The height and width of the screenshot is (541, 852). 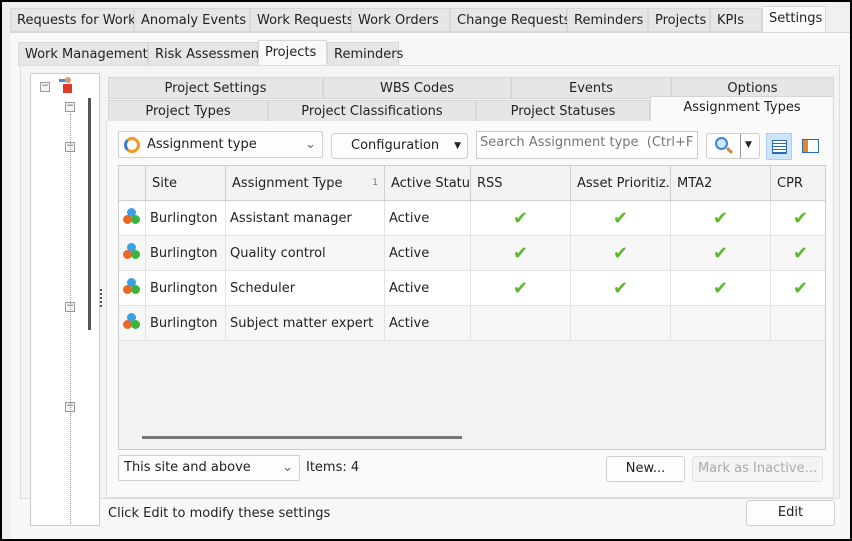 What do you see at coordinates (188, 111) in the screenshot?
I see `tab-project-types: Project Types` at bounding box center [188, 111].